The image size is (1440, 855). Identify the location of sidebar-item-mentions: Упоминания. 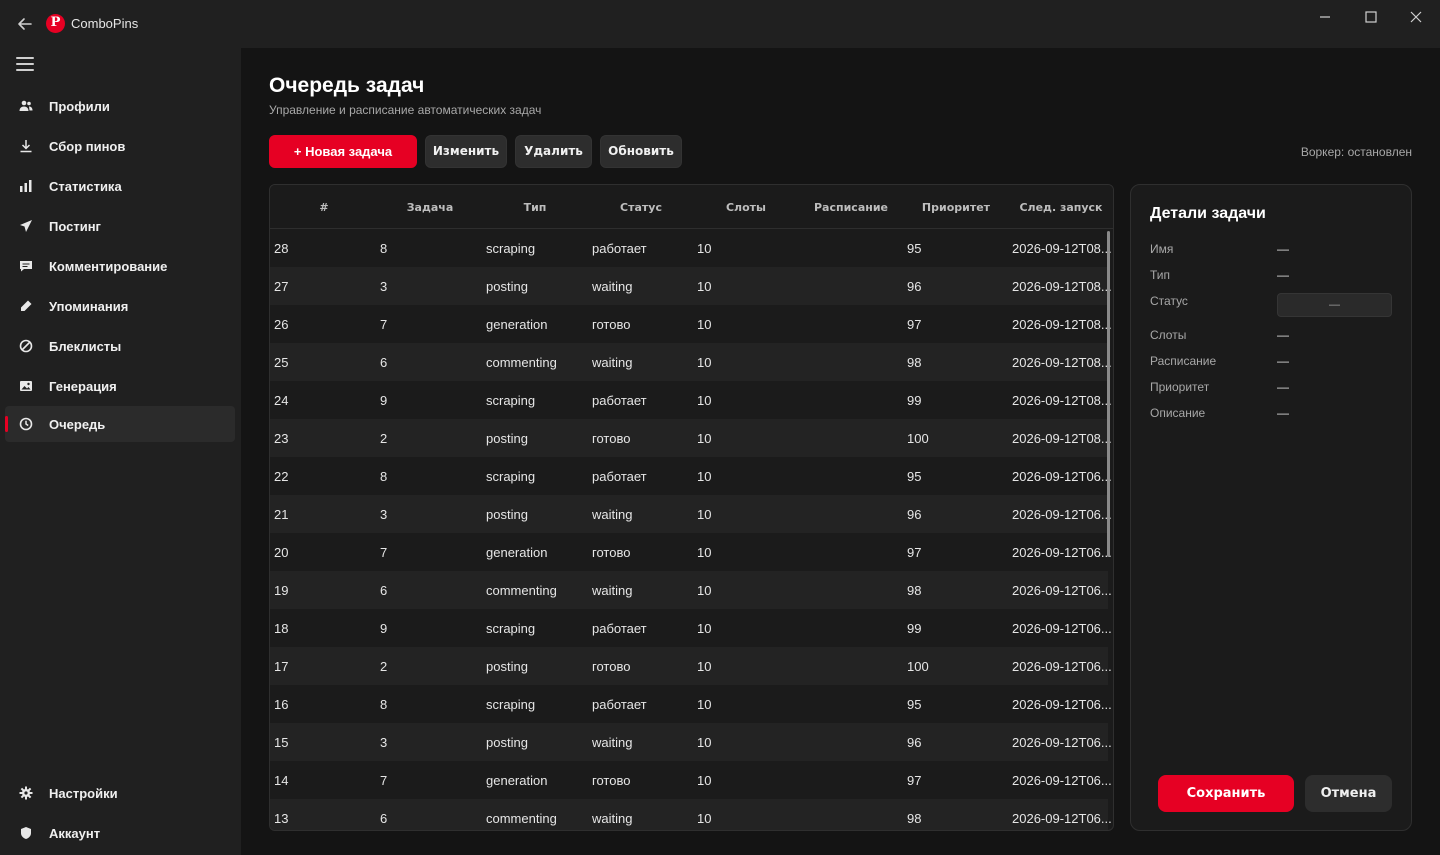
(120, 306).